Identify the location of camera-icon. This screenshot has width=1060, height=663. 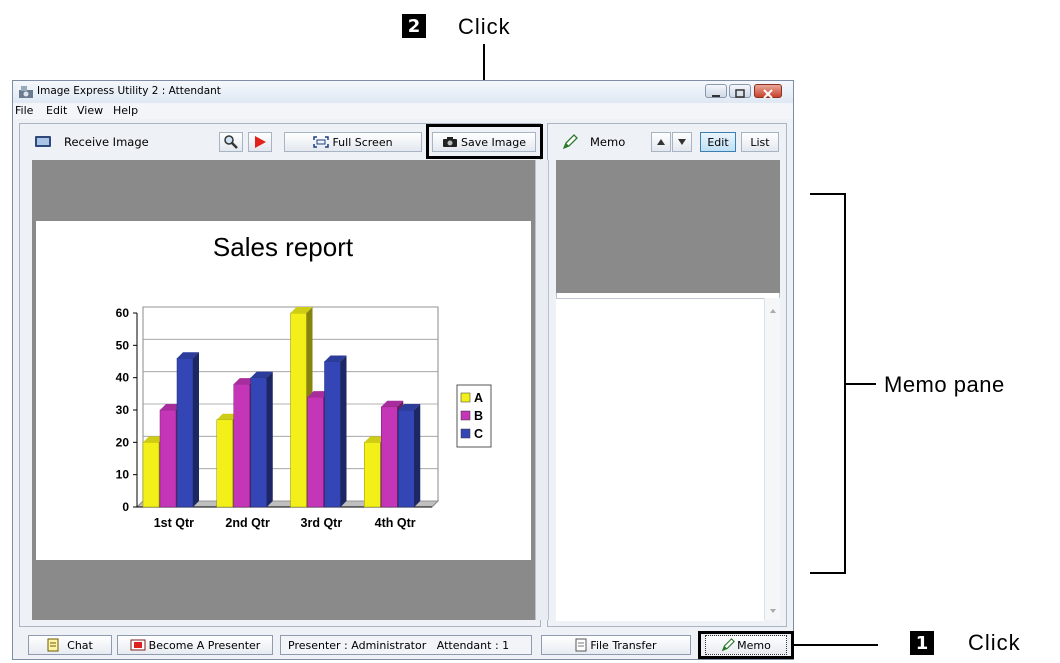
(450, 142).